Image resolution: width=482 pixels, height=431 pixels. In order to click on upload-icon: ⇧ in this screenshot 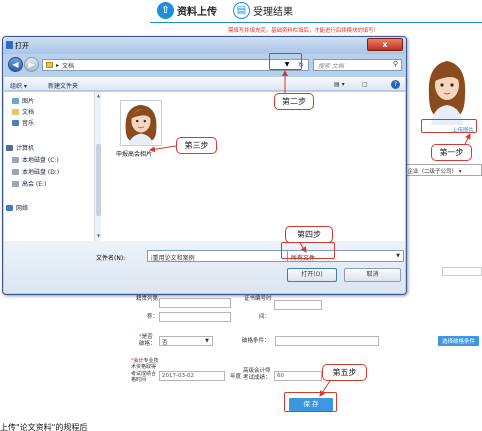, I will do `click(165, 10)`.